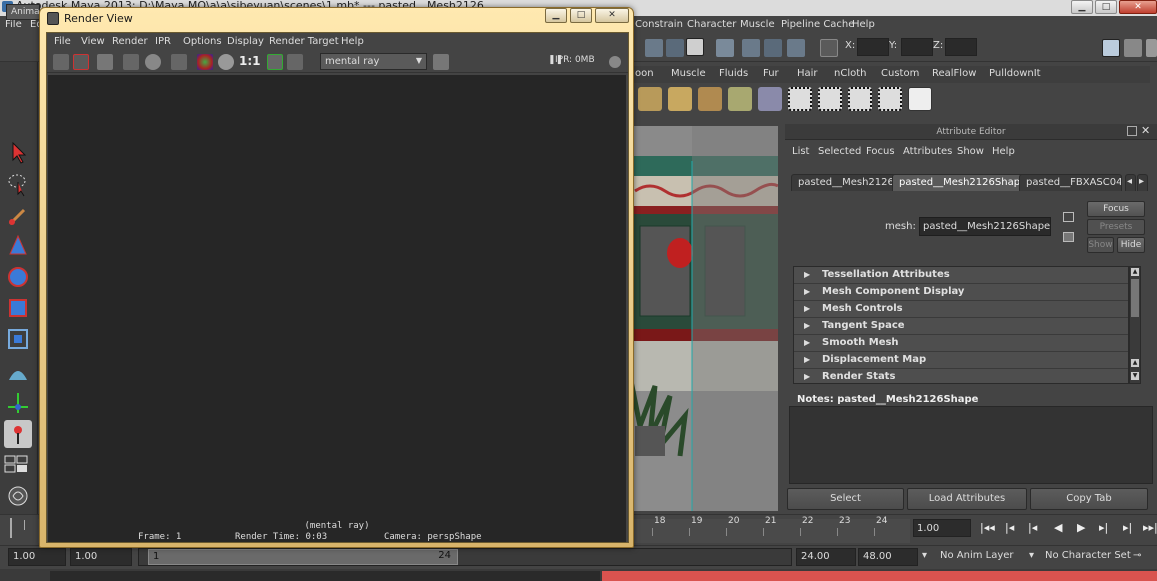 The image size is (1157, 581). Describe the element at coordinates (1135, 325) in the screenshot. I see `sections-scrollbar: ▲ ▲ ▼` at that location.